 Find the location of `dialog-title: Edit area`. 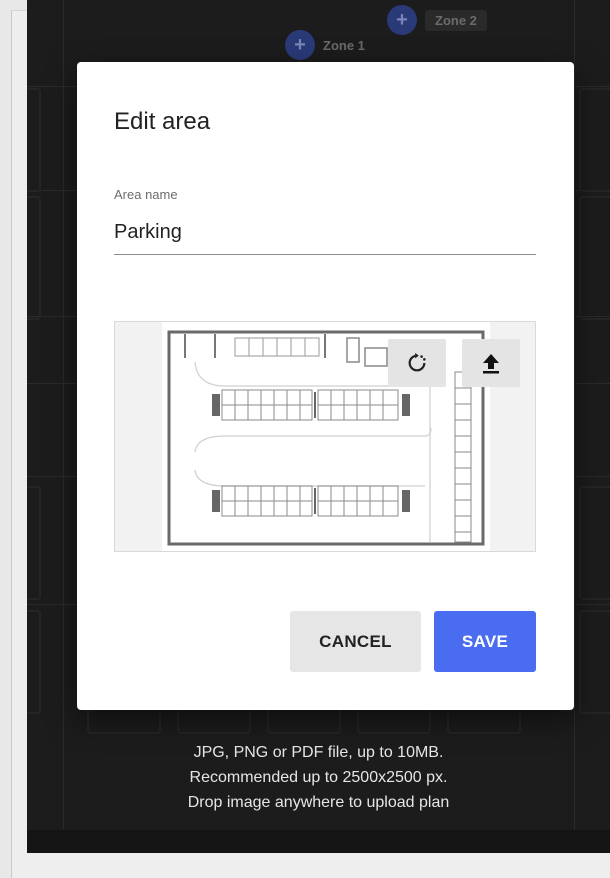

dialog-title: Edit area is located at coordinates (162, 121).